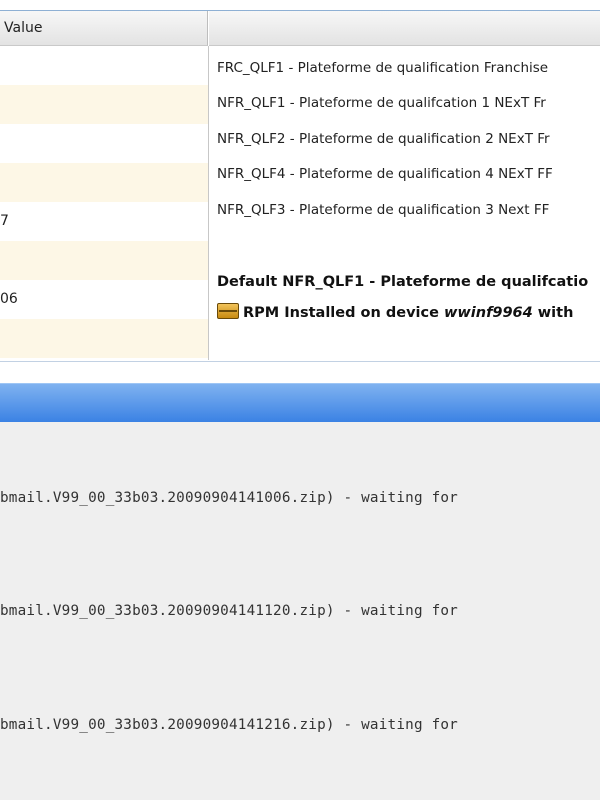 Image resolution: width=600 pixels, height=800 pixels. What do you see at coordinates (404, 28) in the screenshot?
I see `column-header-description` at bounding box center [404, 28].